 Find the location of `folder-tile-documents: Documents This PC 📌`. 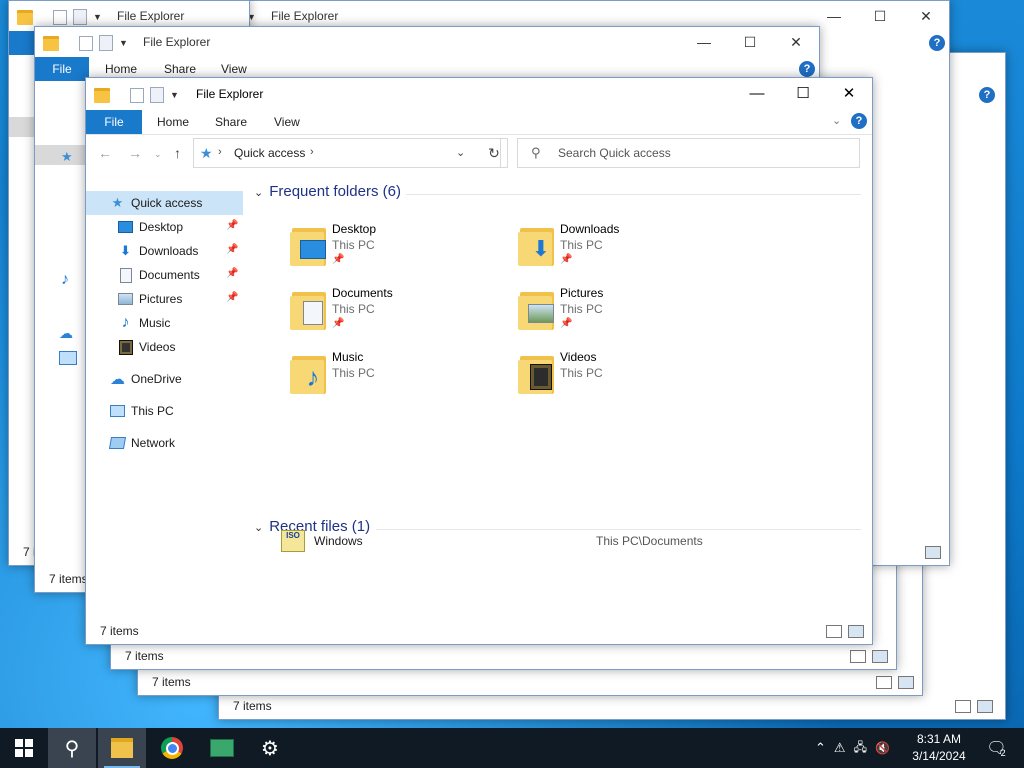

folder-tile-documents: Documents This PC 📌 is located at coordinates (396, 314).